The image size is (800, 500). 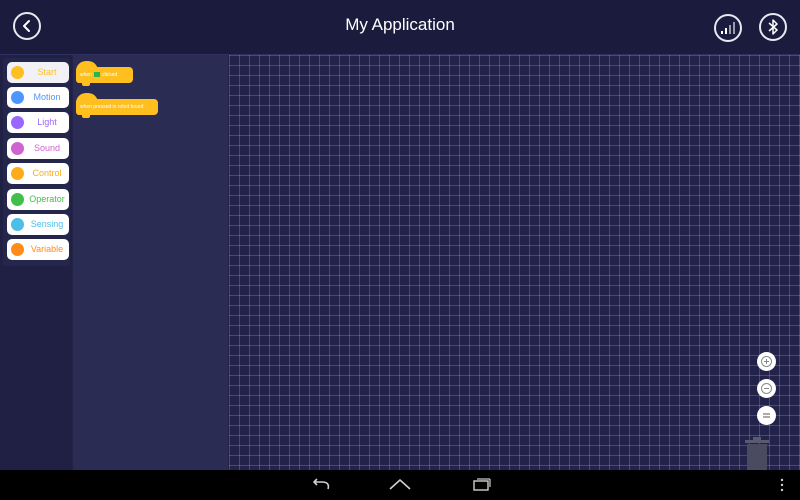 I want to click on category-light: Light, so click(x=38, y=122).